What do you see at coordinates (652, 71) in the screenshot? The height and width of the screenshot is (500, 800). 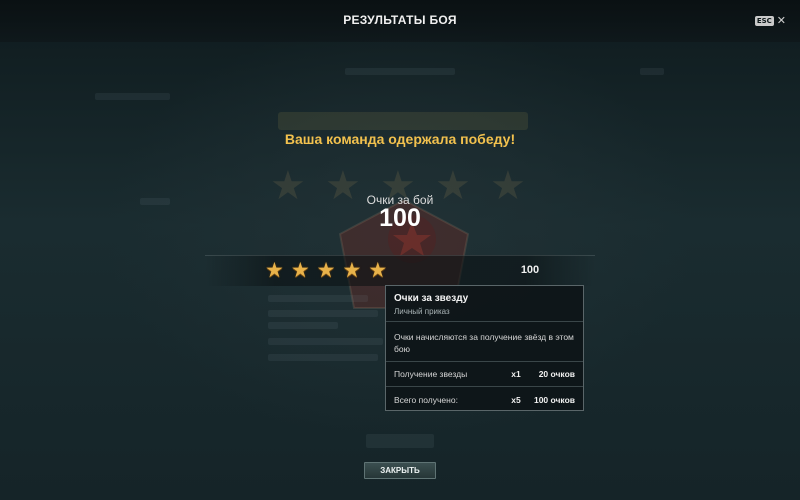 I see `ghost-tab-value` at bounding box center [652, 71].